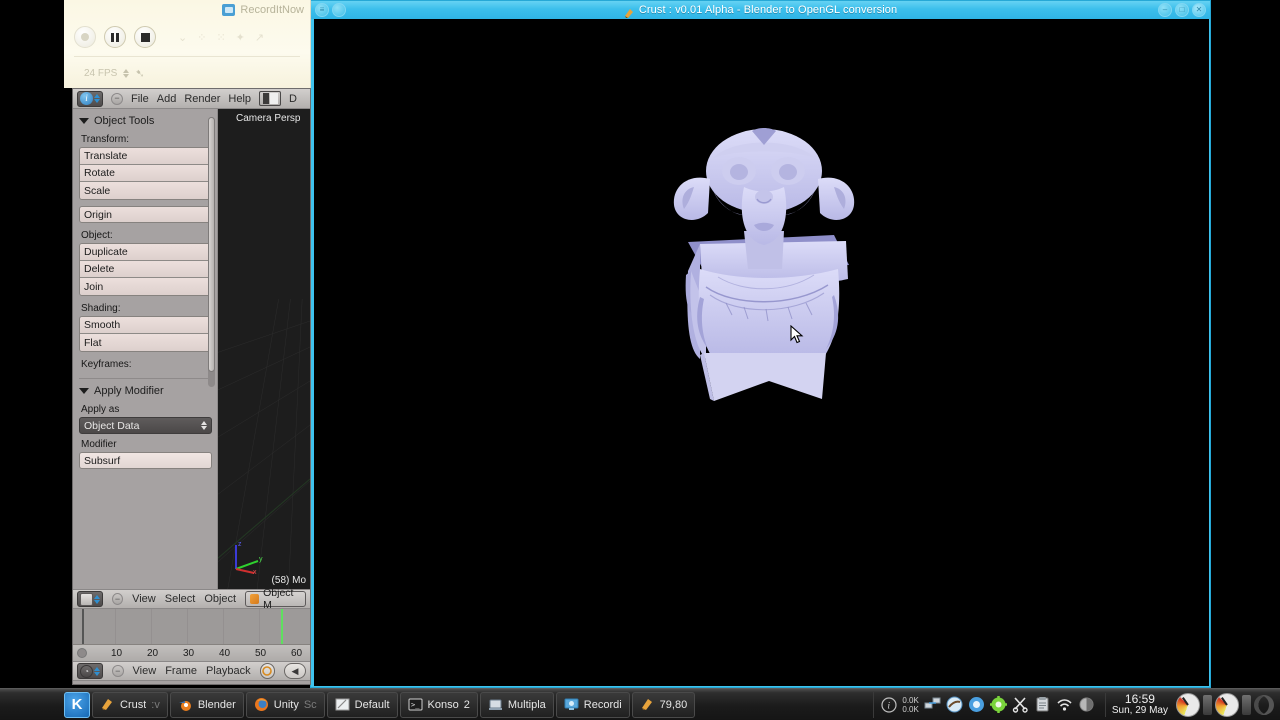 Image resolution: width=1280 pixels, height=720 pixels. I want to click on viewport-3d: Camera Persp (58) Mo z y x, so click(263, 349).